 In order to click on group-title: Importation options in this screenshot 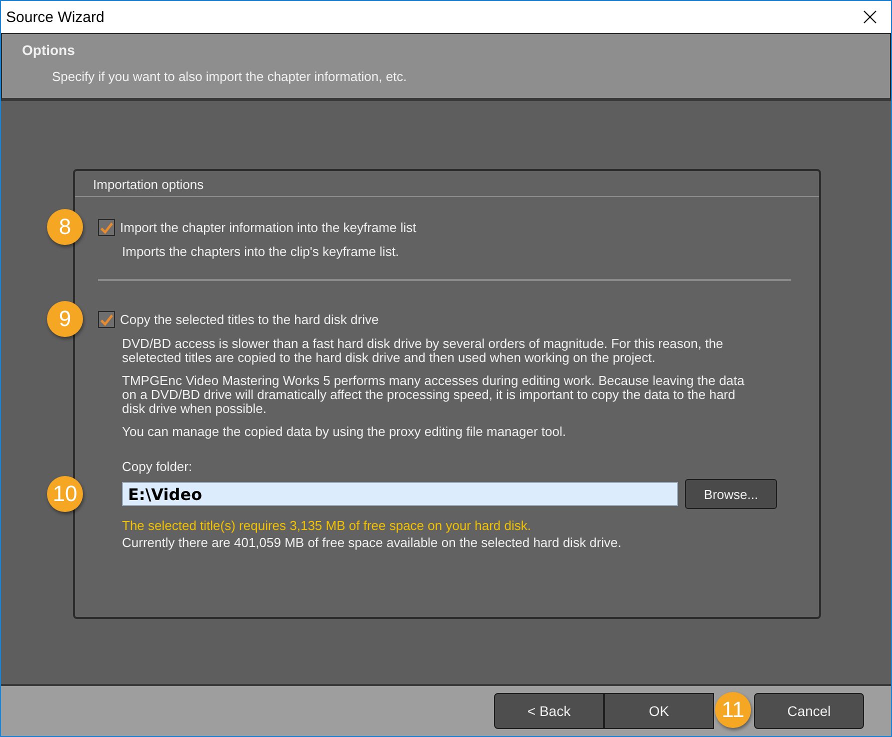, I will do `click(148, 184)`.